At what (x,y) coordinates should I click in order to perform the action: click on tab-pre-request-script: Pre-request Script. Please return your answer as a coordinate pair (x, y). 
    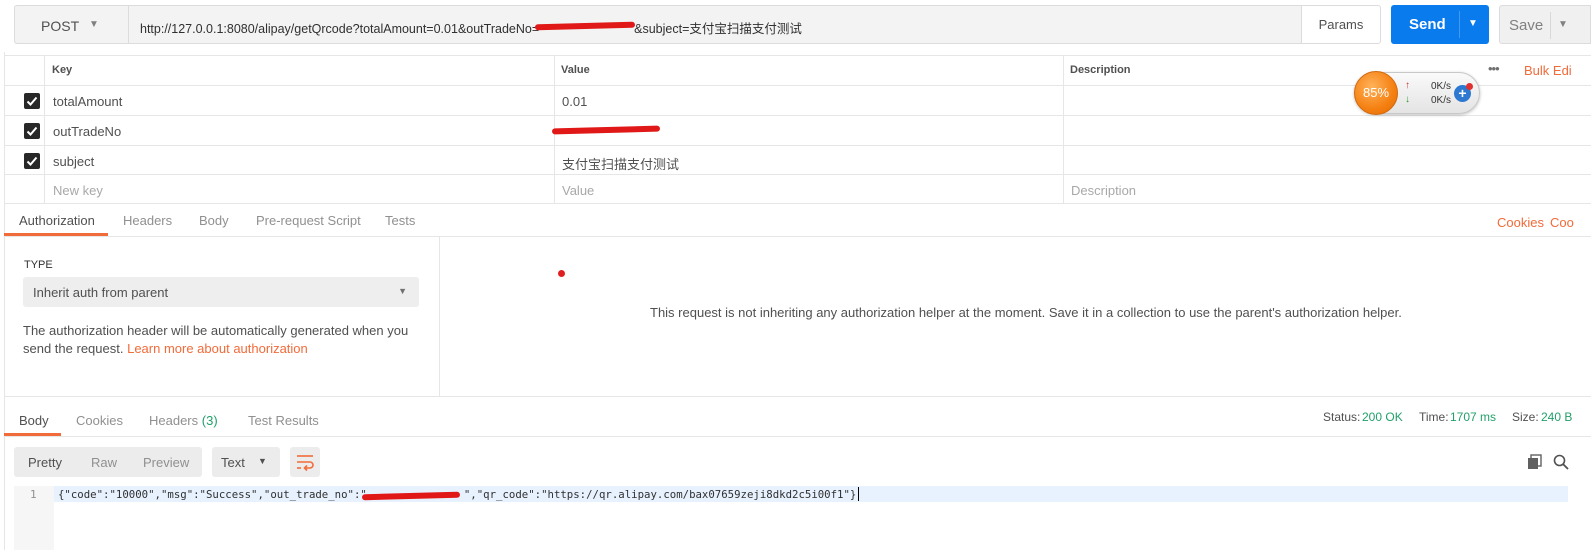
    Looking at the image, I should click on (308, 220).